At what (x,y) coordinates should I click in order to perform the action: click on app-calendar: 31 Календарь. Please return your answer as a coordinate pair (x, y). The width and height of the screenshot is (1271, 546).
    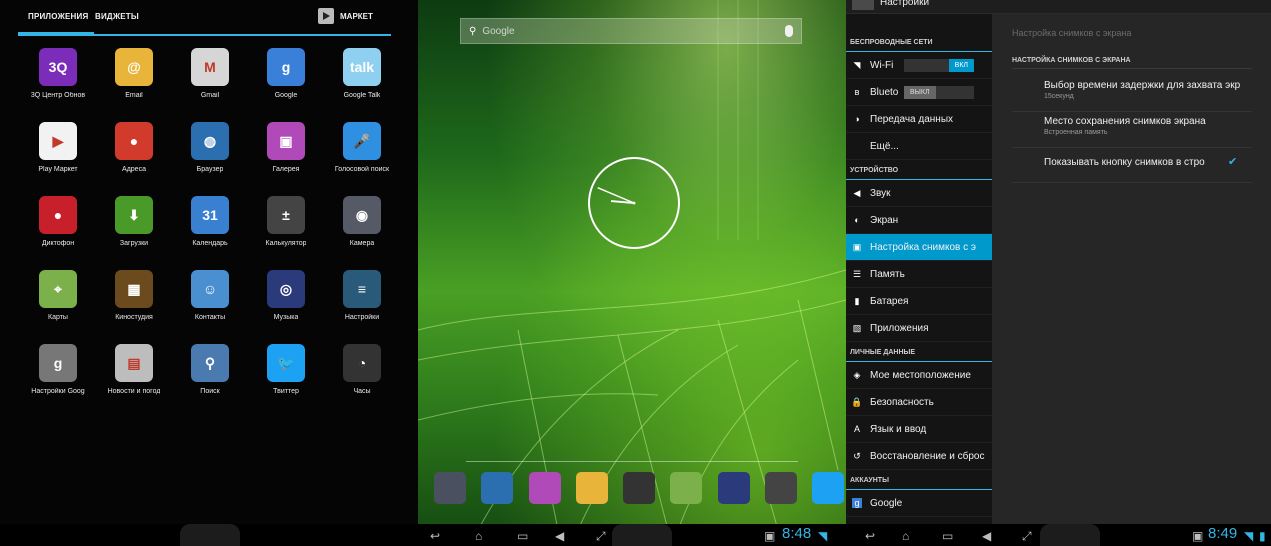
    Looking at the image, I should click on (210, 229).